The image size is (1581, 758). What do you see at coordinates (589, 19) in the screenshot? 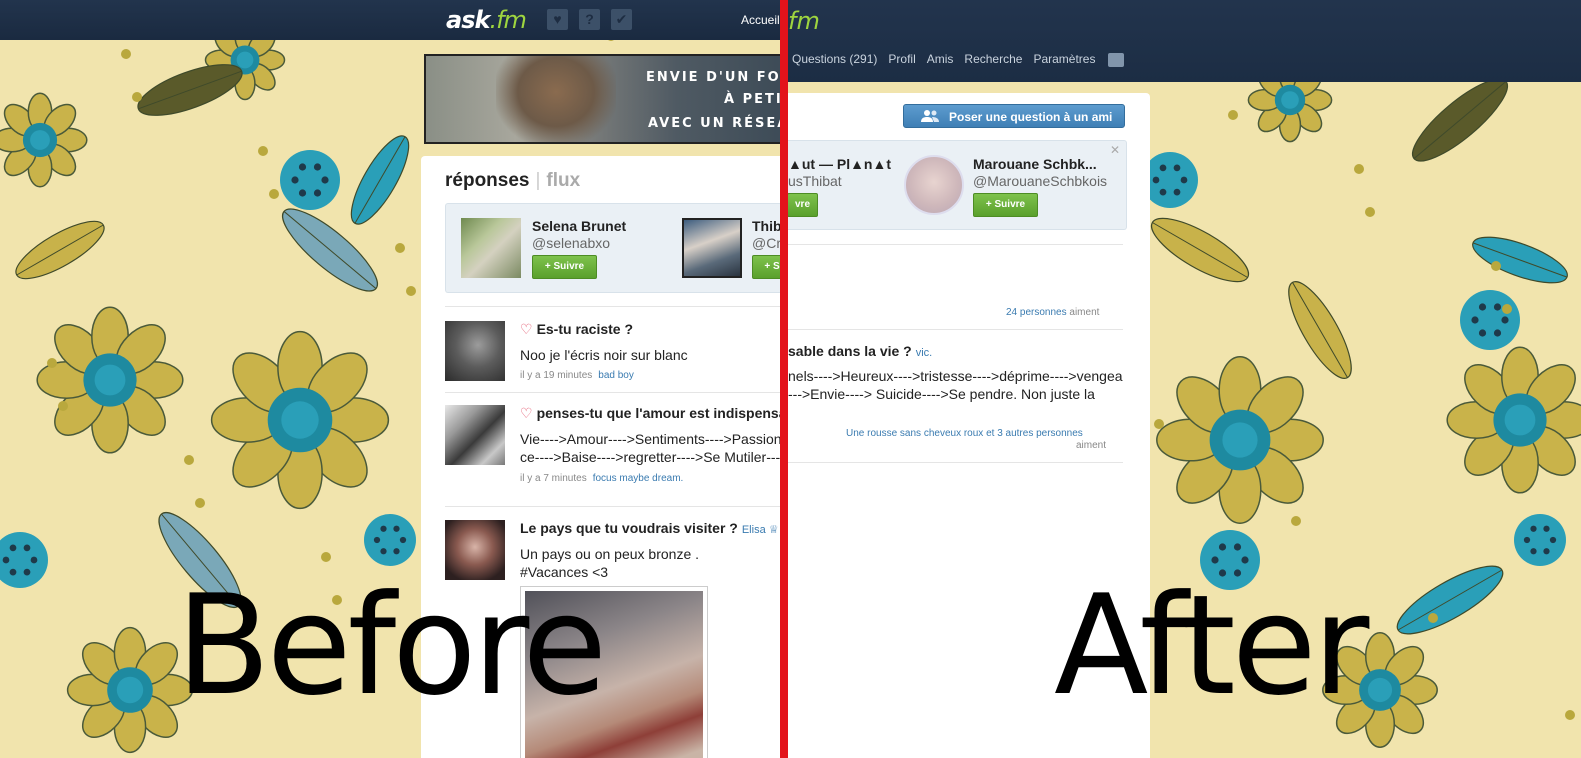
I see `question-icon: ?` at bounding box center [589, 19].